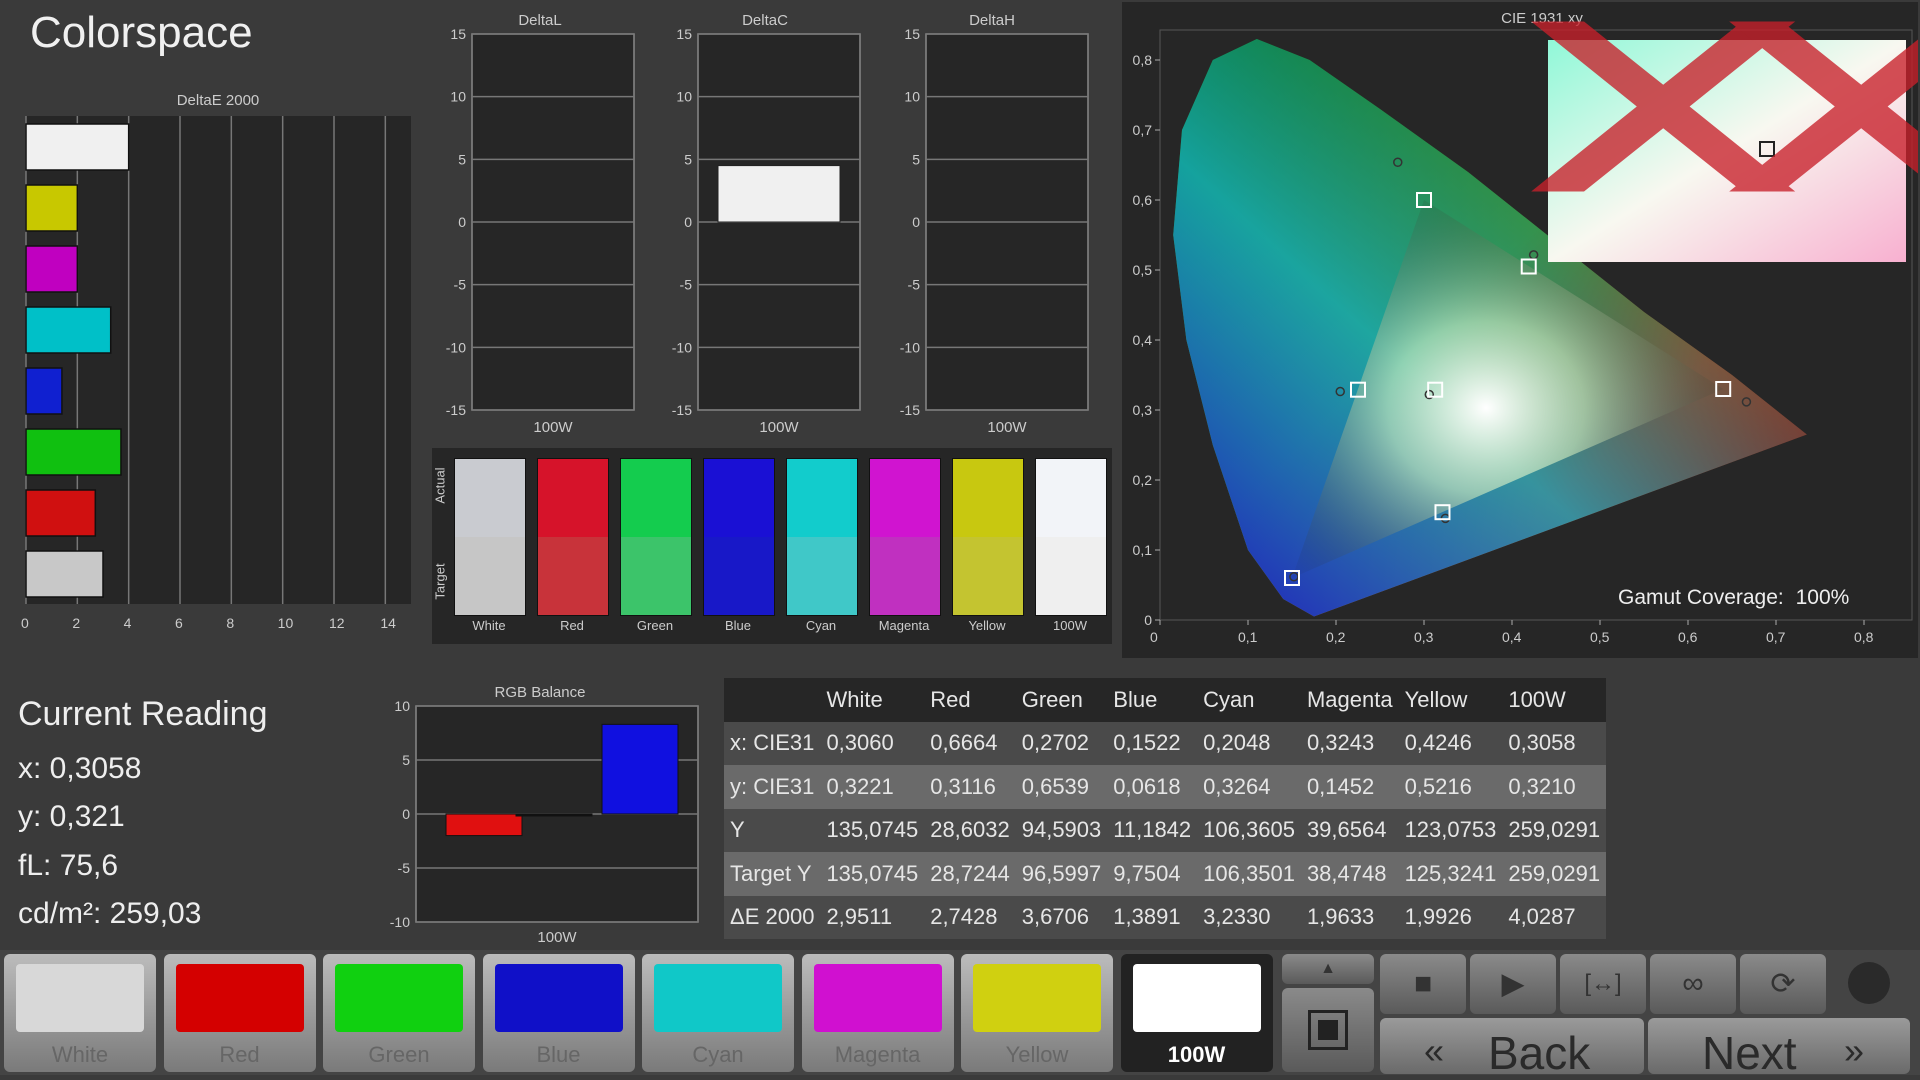  Describe the element at coordinates (1783, 984) in the screenshot. I see `refresh-button: ⟳` at that location.